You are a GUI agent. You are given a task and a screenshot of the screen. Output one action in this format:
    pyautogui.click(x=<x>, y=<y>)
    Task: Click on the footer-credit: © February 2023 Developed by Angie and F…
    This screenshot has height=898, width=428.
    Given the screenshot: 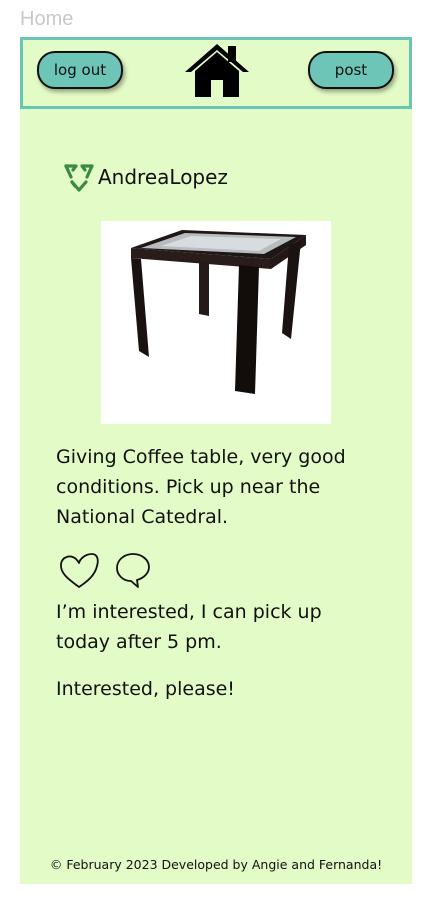 What is the action you would take?
    pyautogui.click(x=216, y=864)
    